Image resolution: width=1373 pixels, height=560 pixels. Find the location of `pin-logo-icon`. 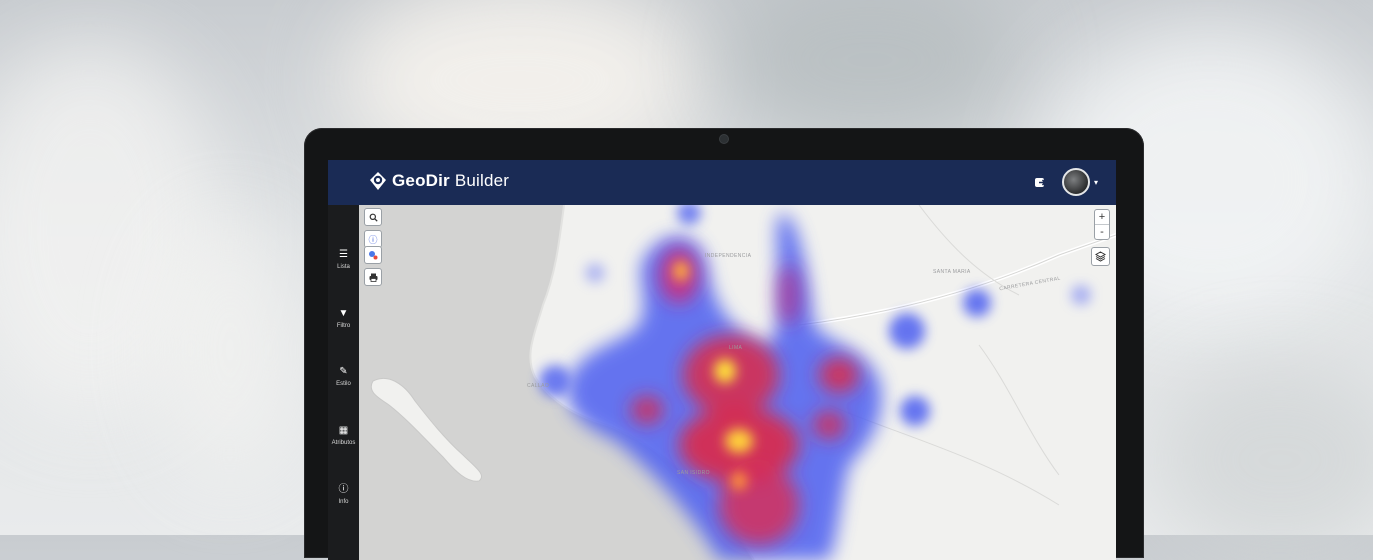

pin-logo-icon is located at coordinates (378, 181).